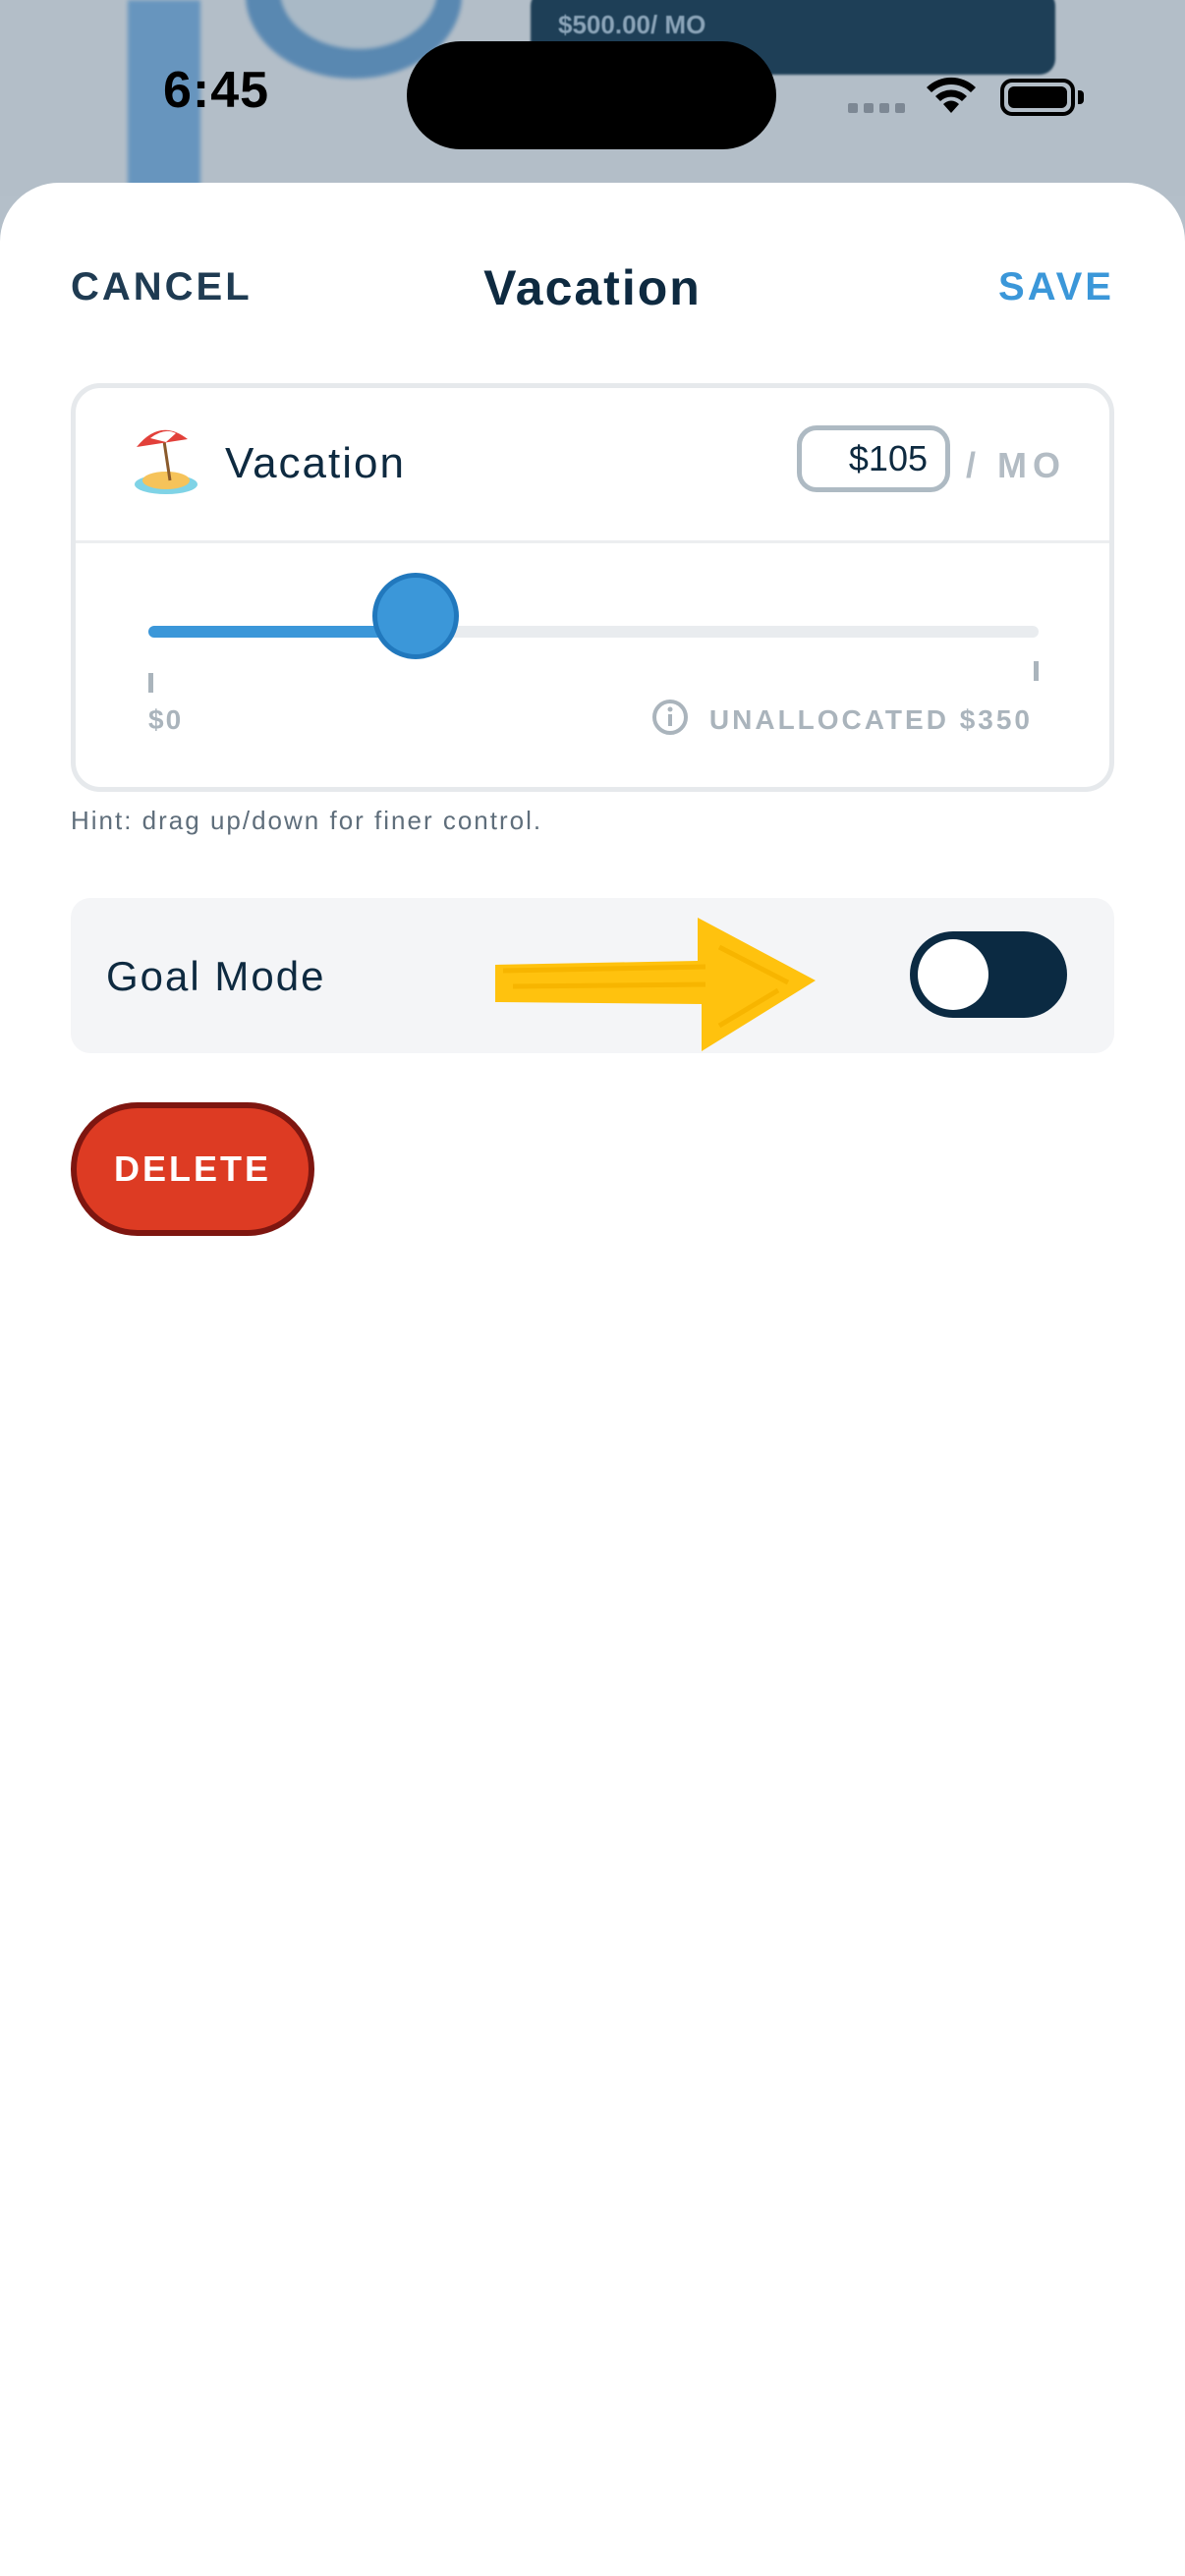 The width and height of the screenshot is (1185, 2576). I want to click on save-button: SAVE, so click(1056, 287).